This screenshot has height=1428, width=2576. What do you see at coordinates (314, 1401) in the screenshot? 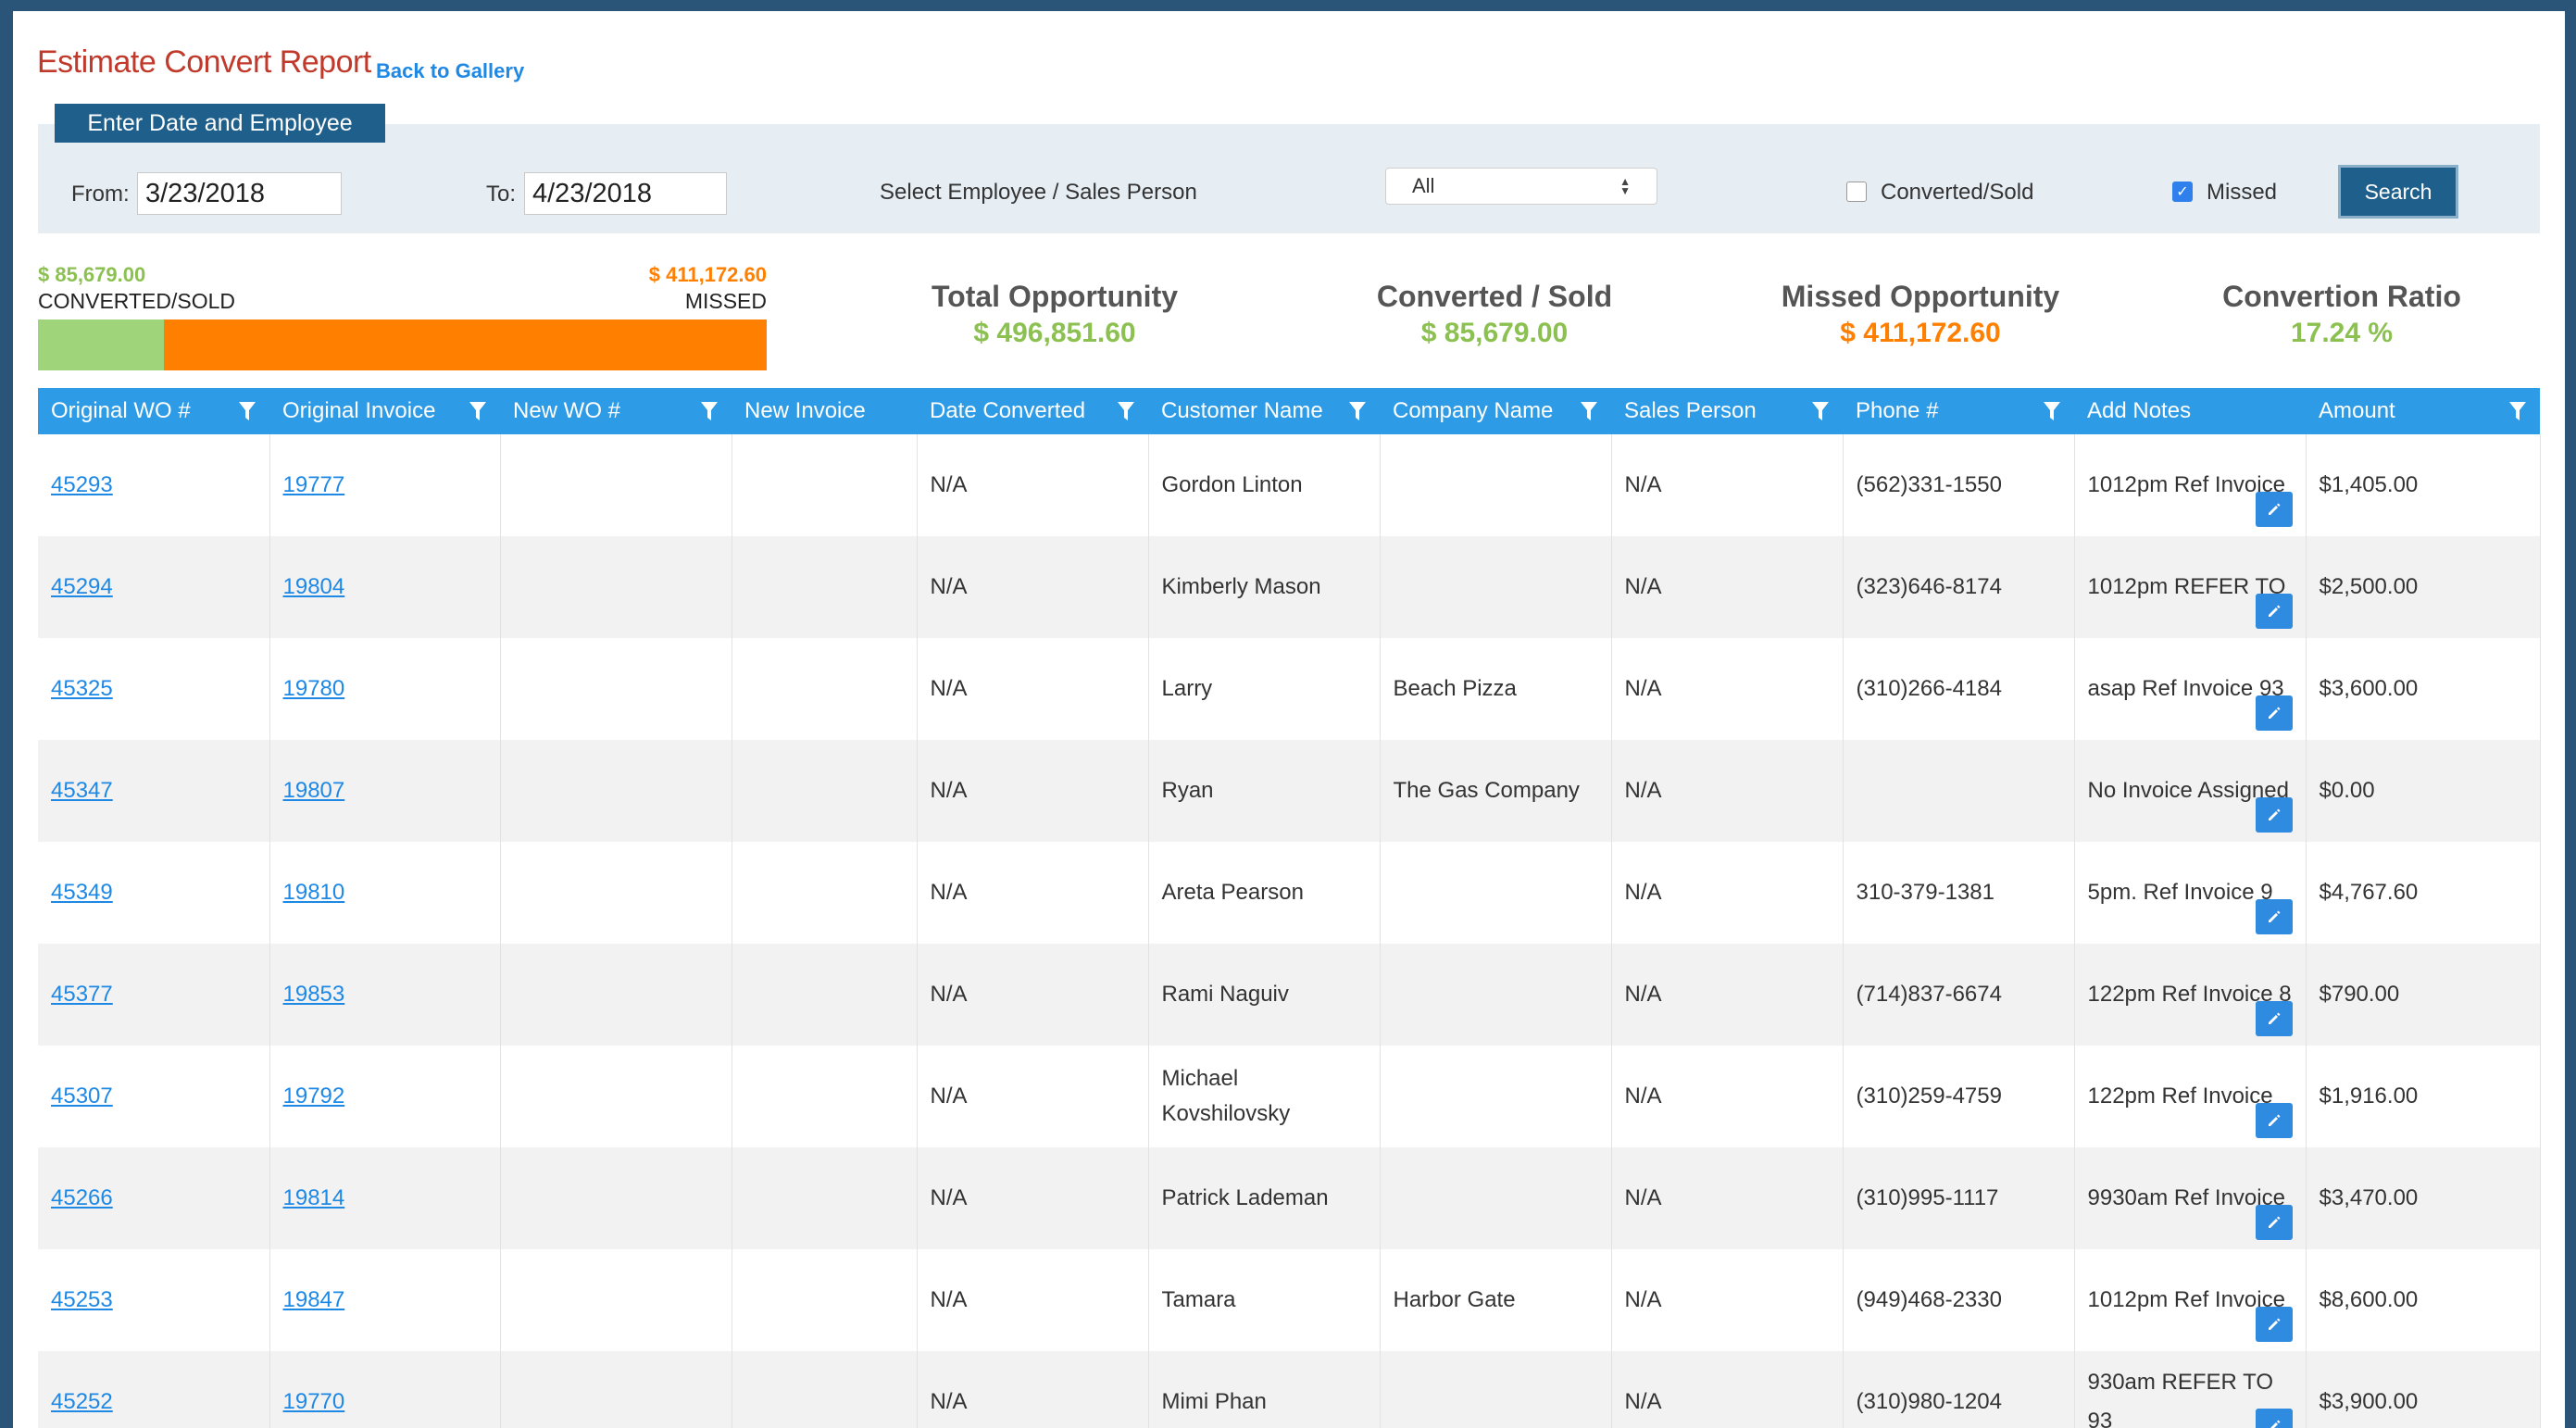
I see `original-invoice-link: 19770` at bounding box center [314, 1401].